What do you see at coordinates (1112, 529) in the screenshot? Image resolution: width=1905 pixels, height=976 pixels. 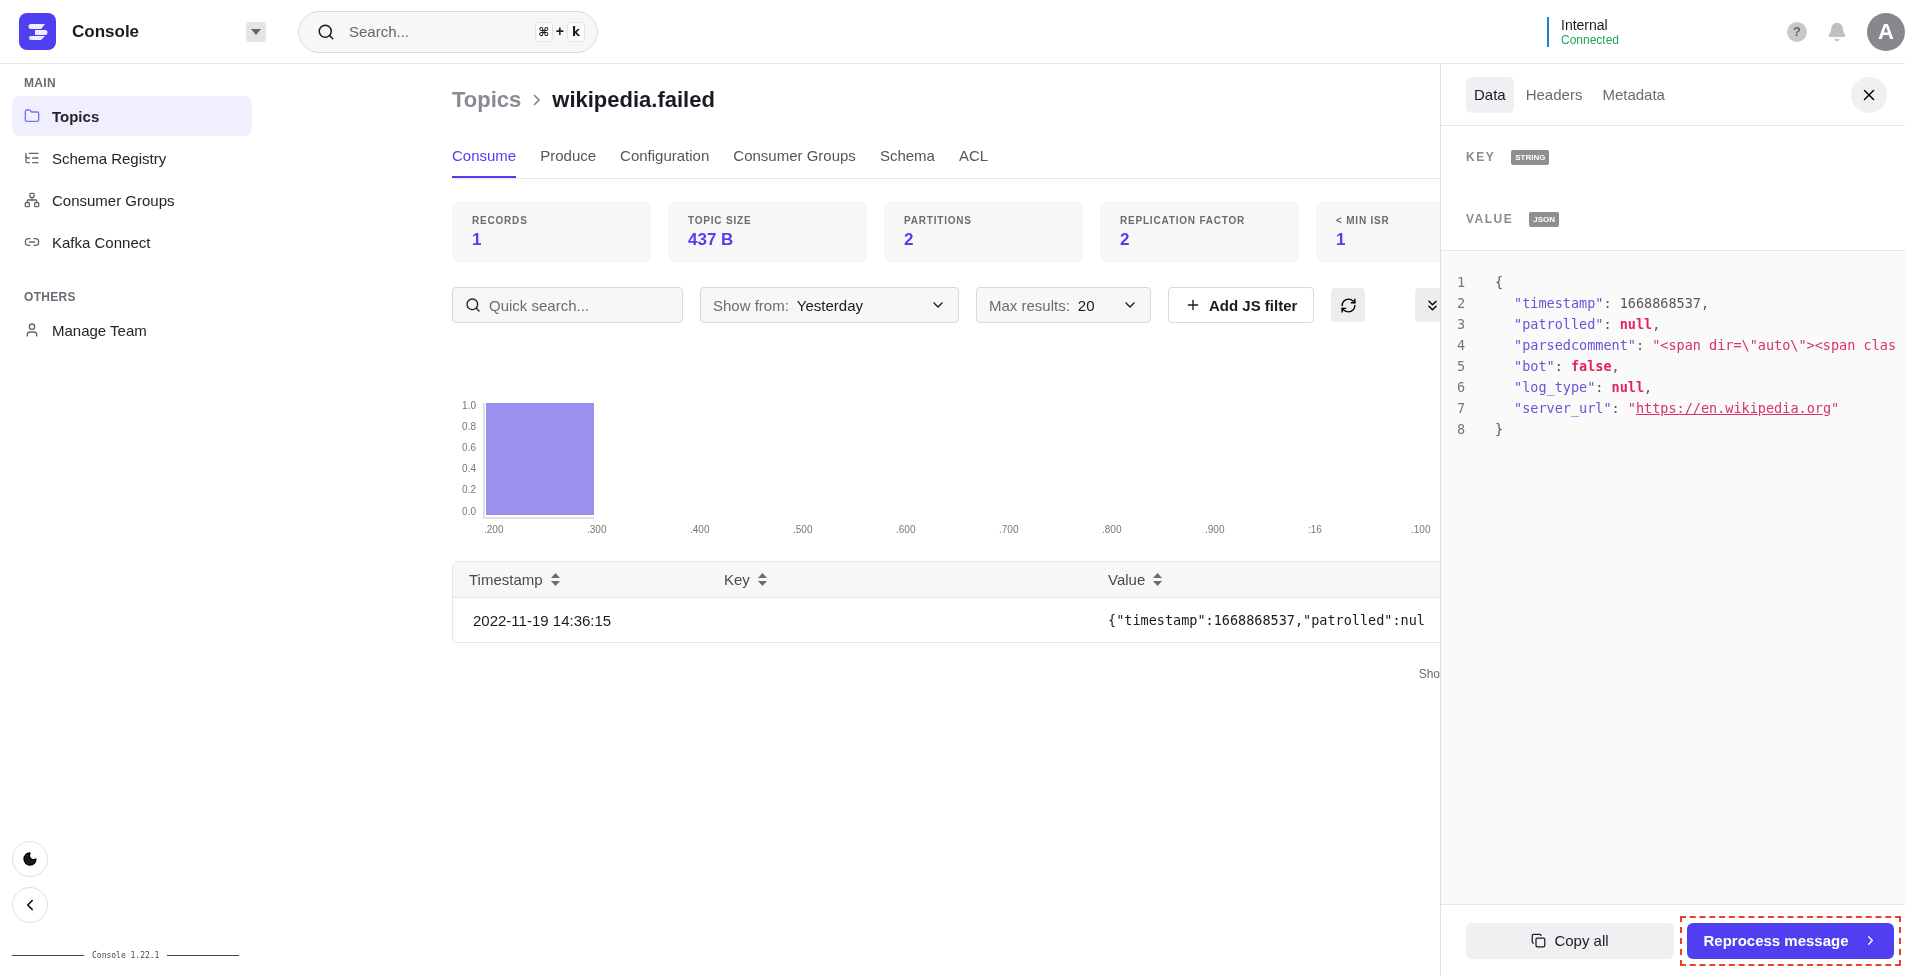 I see `tick-label: .800` at bounding box center [1112, 529].